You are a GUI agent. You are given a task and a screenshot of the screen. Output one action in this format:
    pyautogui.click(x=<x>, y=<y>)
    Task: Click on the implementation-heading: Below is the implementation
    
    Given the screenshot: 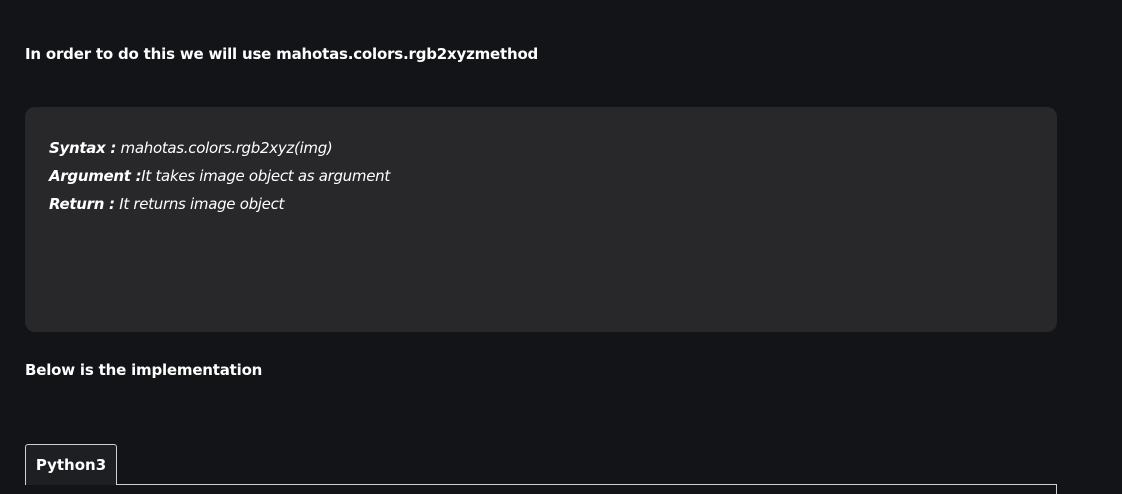 What is the action you would take?
    pyautogui.click(x=144, y=370)
    